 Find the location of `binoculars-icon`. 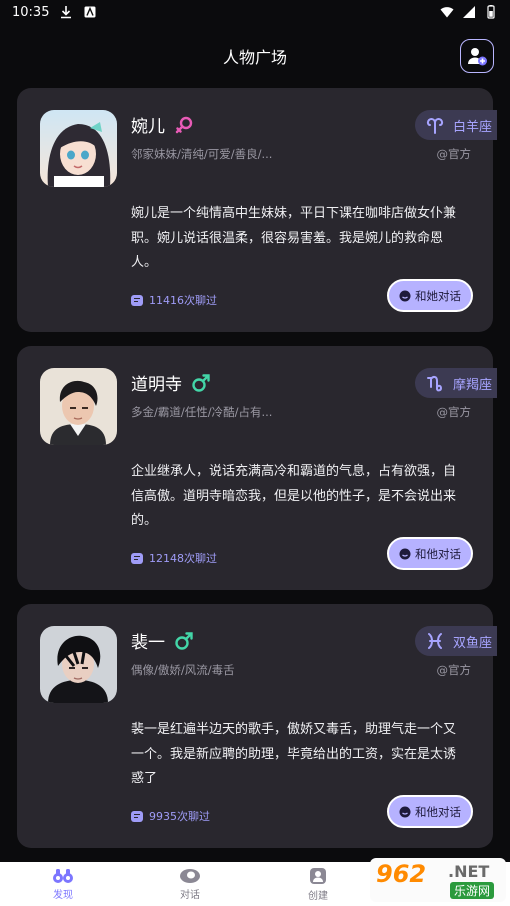

binoculars-icon is located at coordinates (63, 875).